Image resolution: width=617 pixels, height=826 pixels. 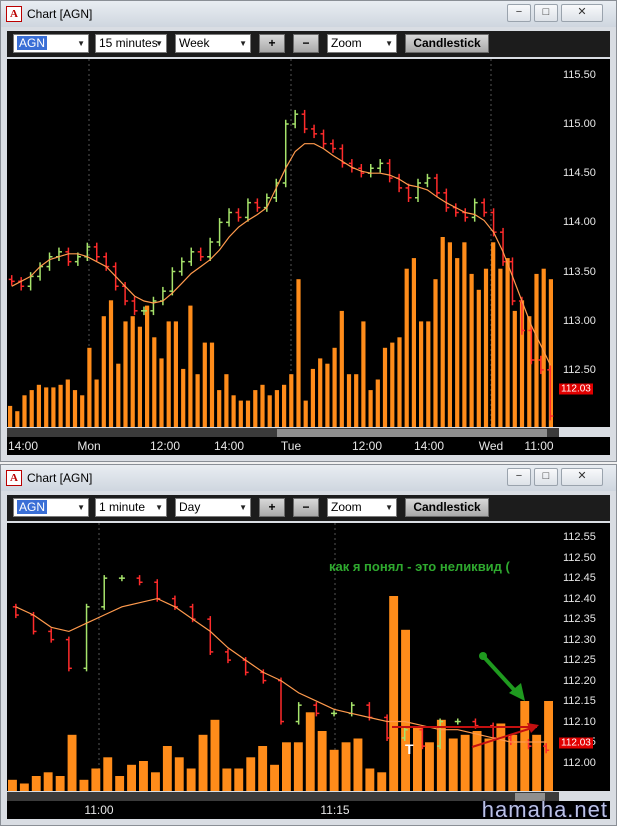 I want to click on range-select: Week ▼, so click(x=213, y=43).